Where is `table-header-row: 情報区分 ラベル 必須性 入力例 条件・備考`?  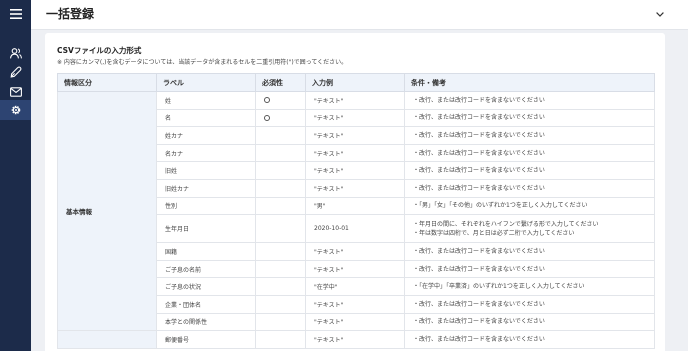 table-header-row: 情報区分 ラベル 必須性 入力例 条件・備考 is located at coordinates (356, 82).